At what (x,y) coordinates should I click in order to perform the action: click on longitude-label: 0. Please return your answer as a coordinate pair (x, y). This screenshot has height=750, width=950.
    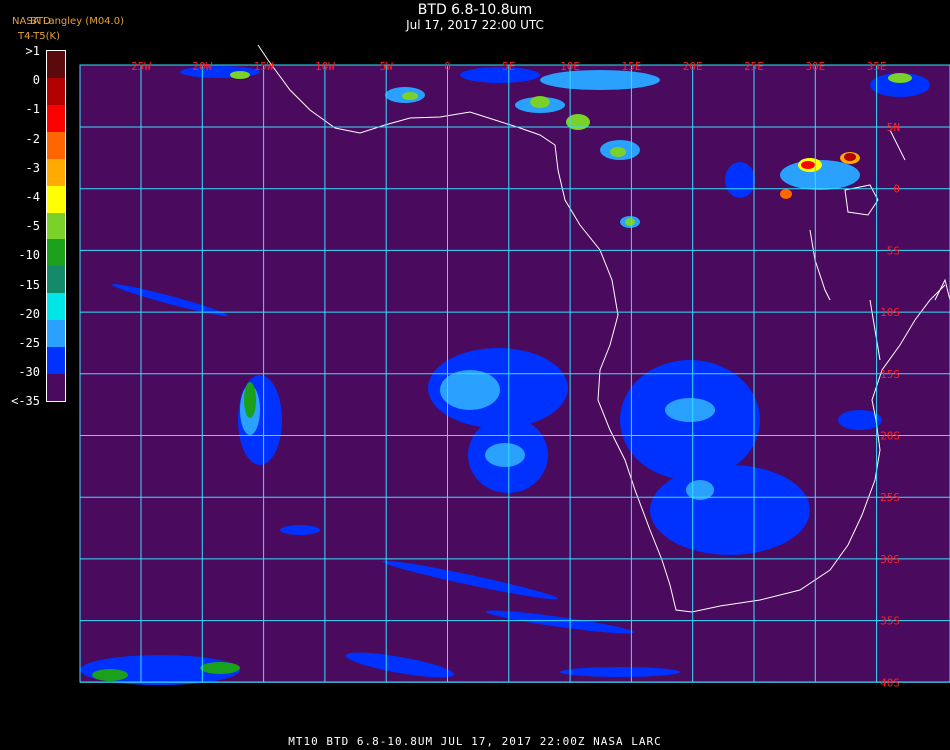
    Looking at the image, I should click on (447, 66).